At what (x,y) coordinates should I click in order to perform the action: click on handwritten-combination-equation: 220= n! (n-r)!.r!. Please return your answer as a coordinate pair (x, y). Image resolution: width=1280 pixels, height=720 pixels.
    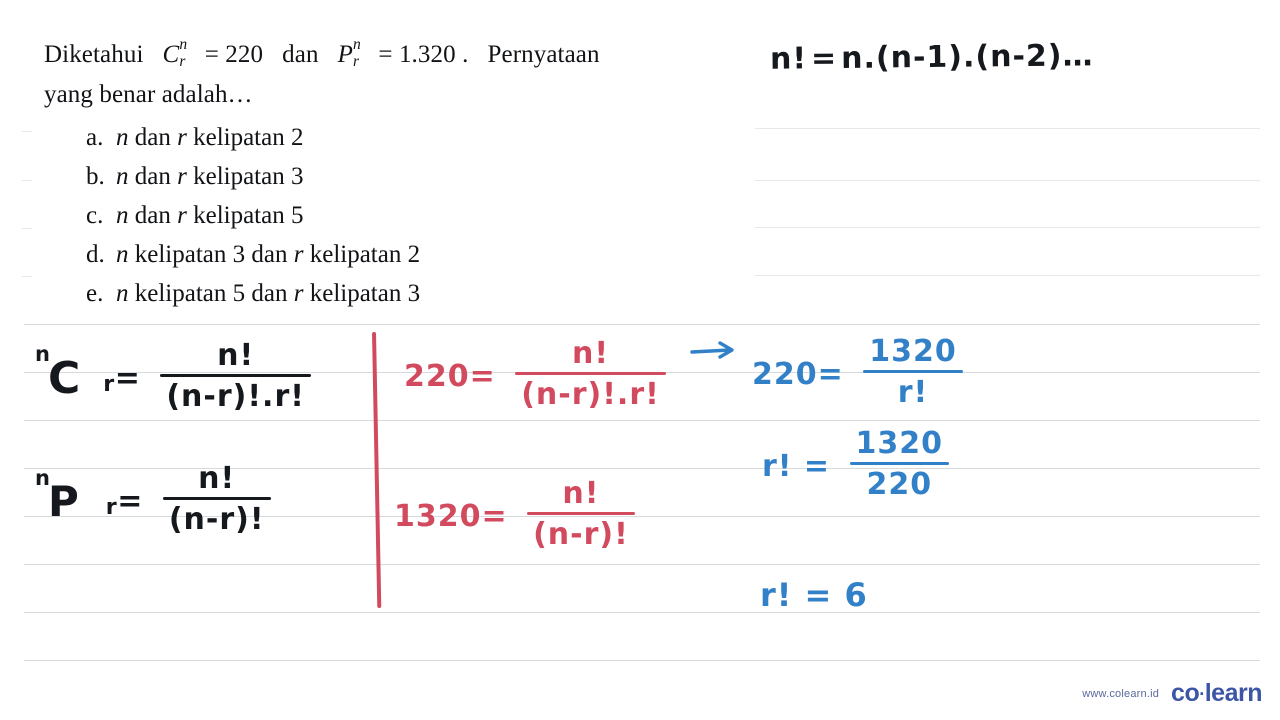
    Looking at the image, I should click on (535, 375).